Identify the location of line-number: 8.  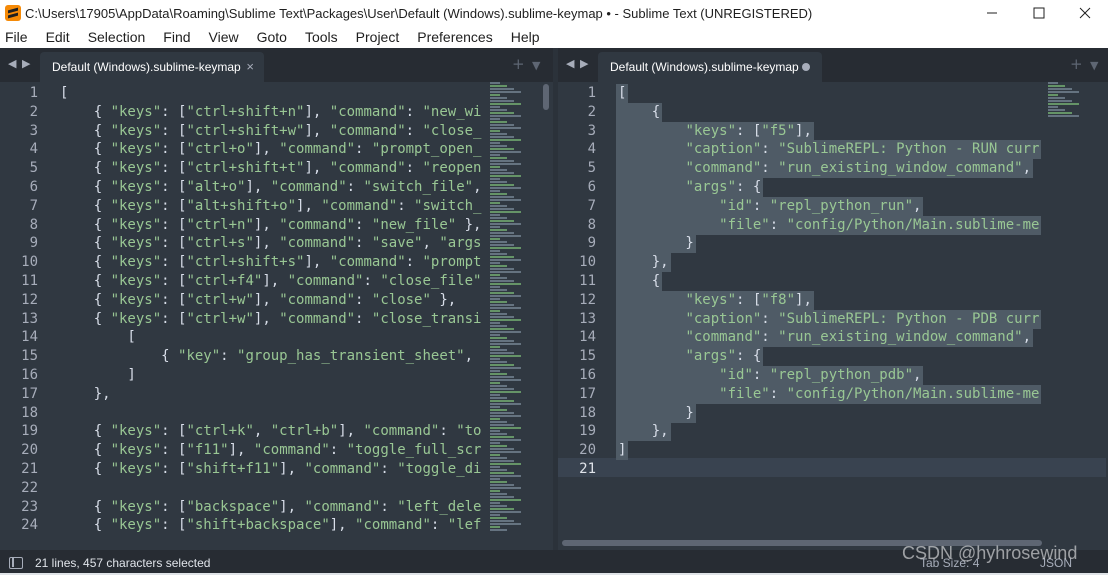
(591, 224).